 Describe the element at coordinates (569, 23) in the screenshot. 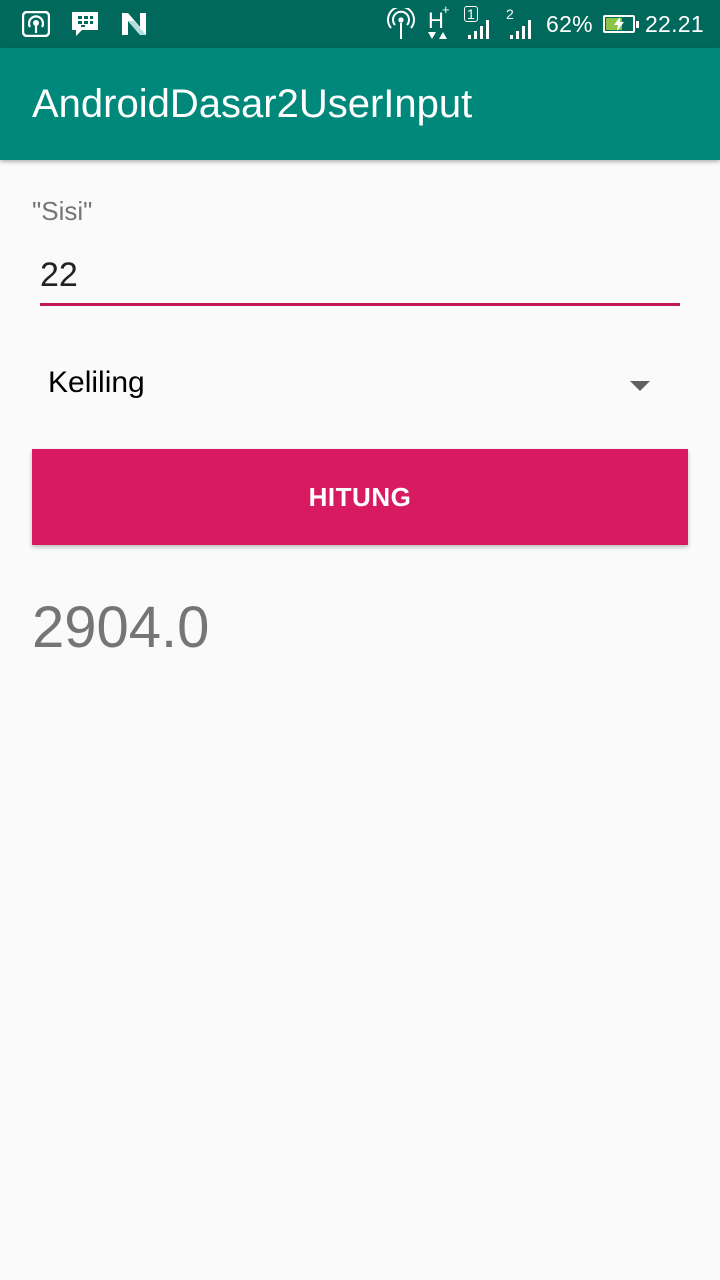

I see `battery-percent: 62%` at that location.